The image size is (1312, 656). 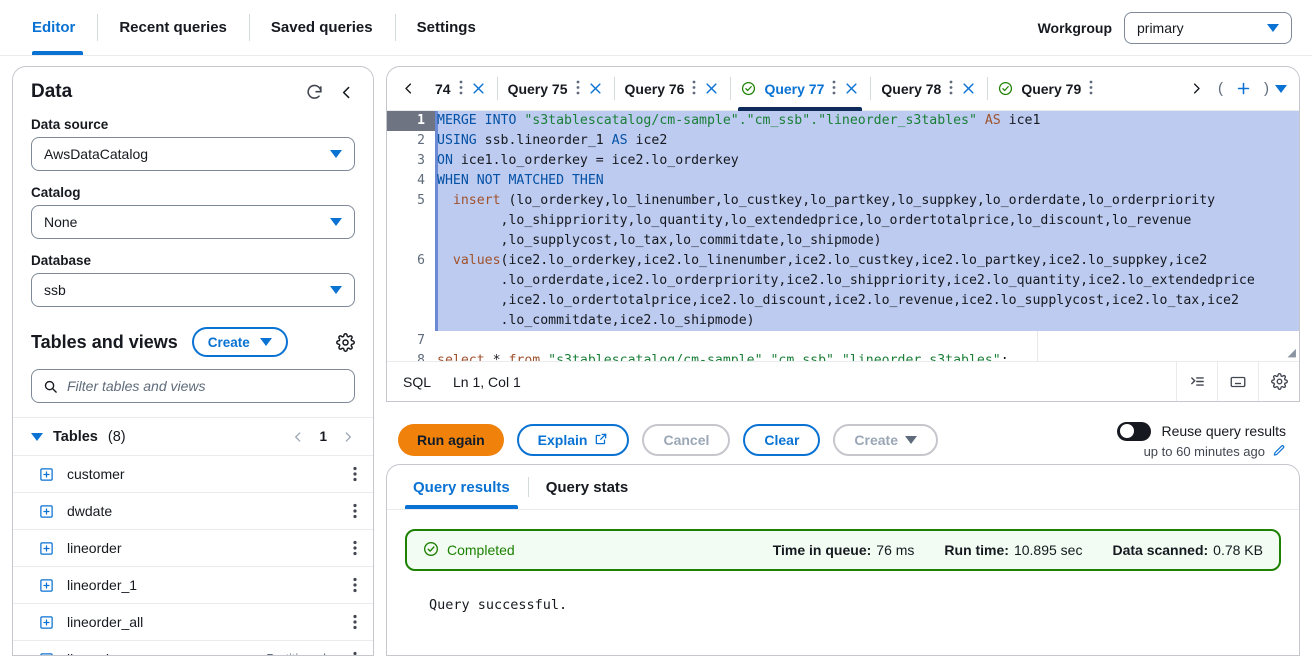 I want to click on metric-value: 10.895 sec, so click(x=1048, y=550).